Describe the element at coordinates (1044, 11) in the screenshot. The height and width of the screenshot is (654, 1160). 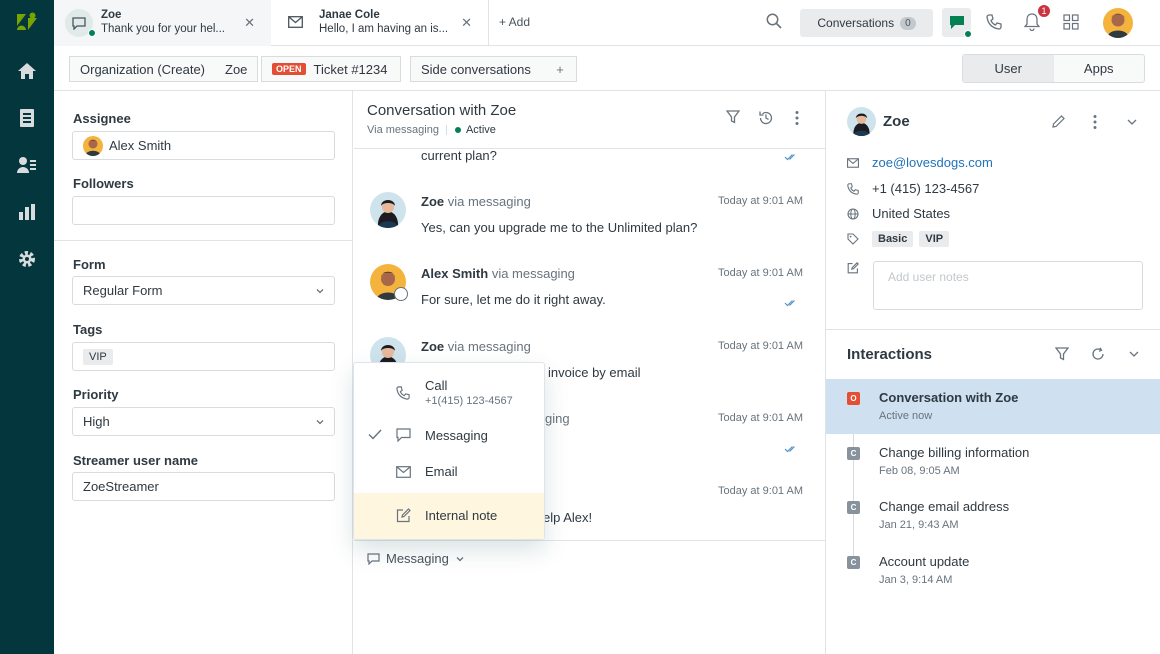
I see `notification-badge: 1` at that location.